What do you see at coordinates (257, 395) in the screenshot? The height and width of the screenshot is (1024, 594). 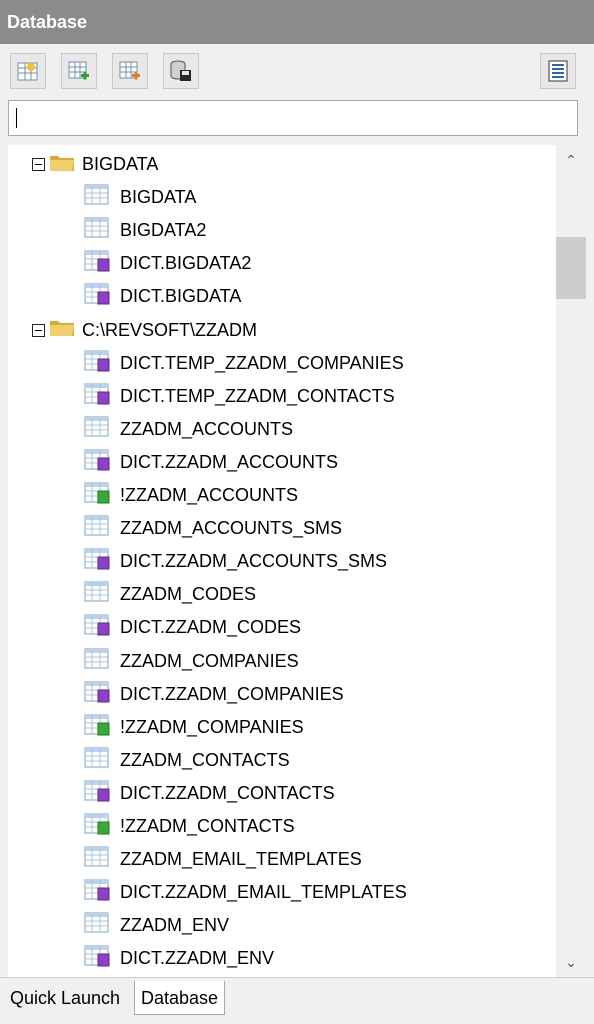 I see `tree-item-label: DICT.TEMP_ZZADM_CONTACTS` at bounding box center [257, 395].